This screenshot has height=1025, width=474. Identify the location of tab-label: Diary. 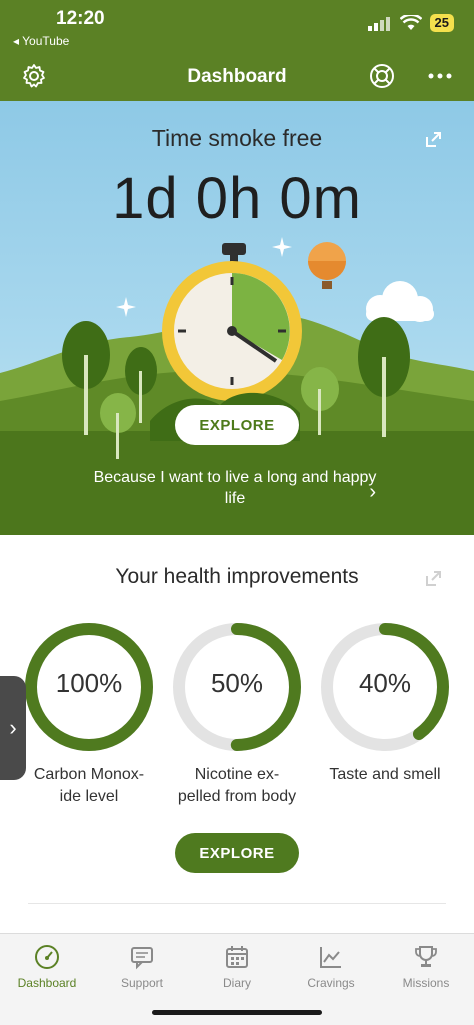
(236, 983).